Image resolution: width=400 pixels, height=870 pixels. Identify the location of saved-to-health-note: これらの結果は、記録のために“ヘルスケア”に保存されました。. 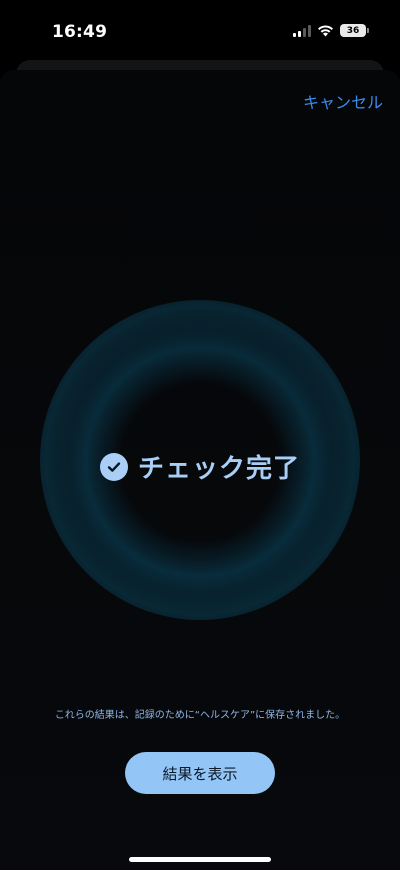
(200, 715).